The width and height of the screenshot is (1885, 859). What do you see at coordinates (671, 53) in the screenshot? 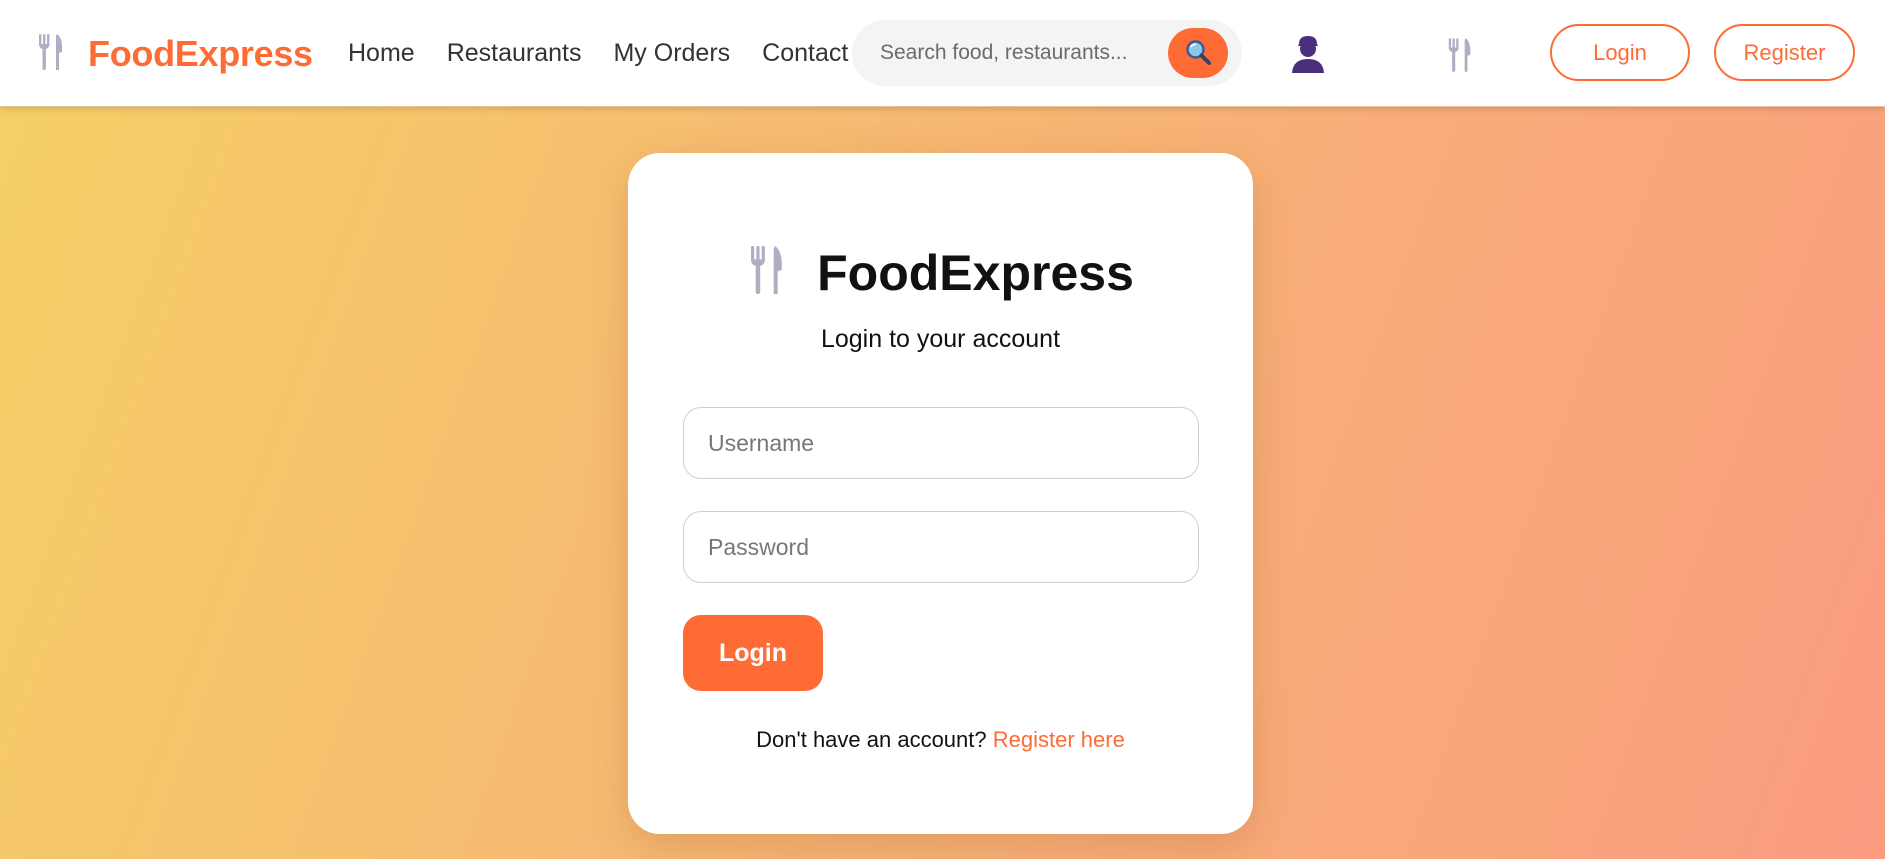
I see `nav-link-my-orders: My Orders` at bounding box center [671, 53].